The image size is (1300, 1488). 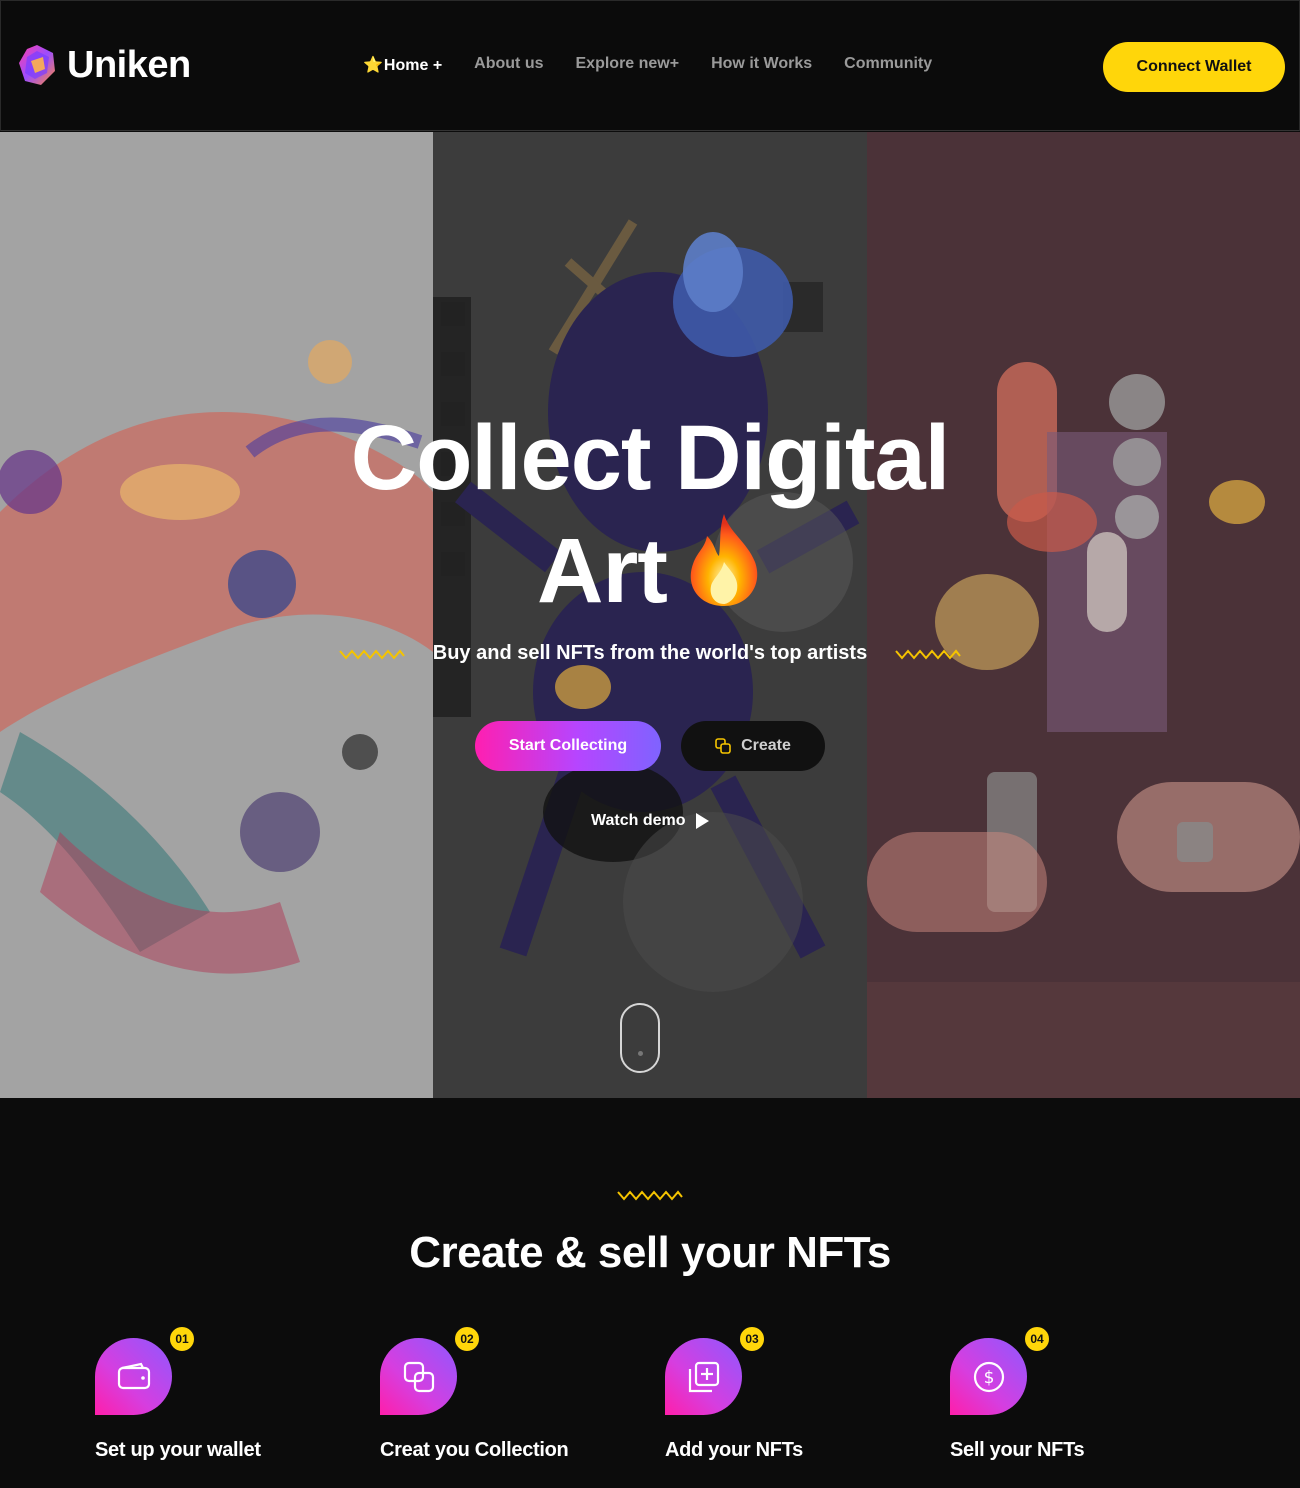 I want to click on create-button-label: Create, so click(x=766, y=745).